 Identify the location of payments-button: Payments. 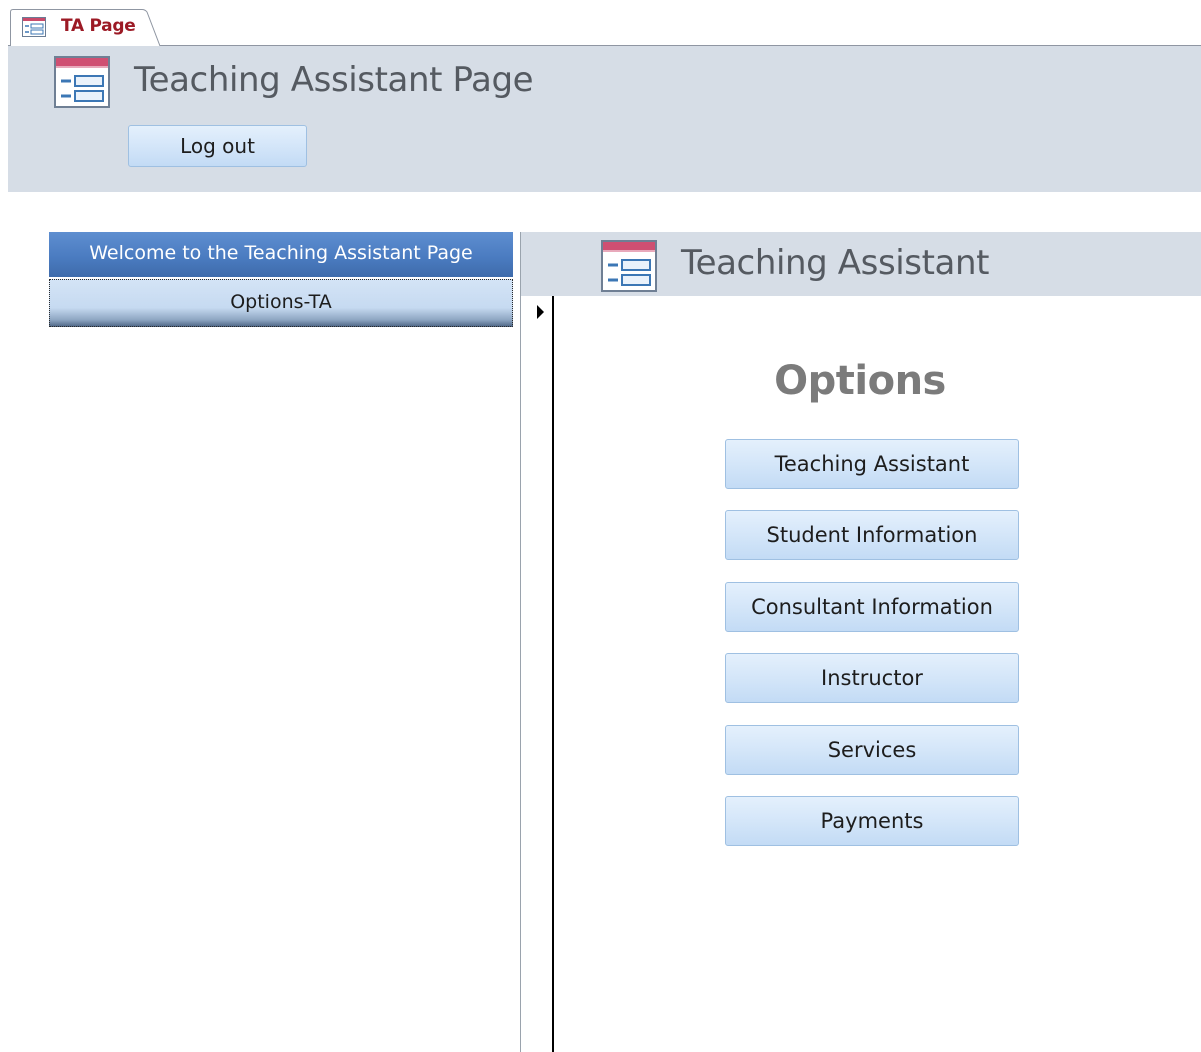
(872, 821).